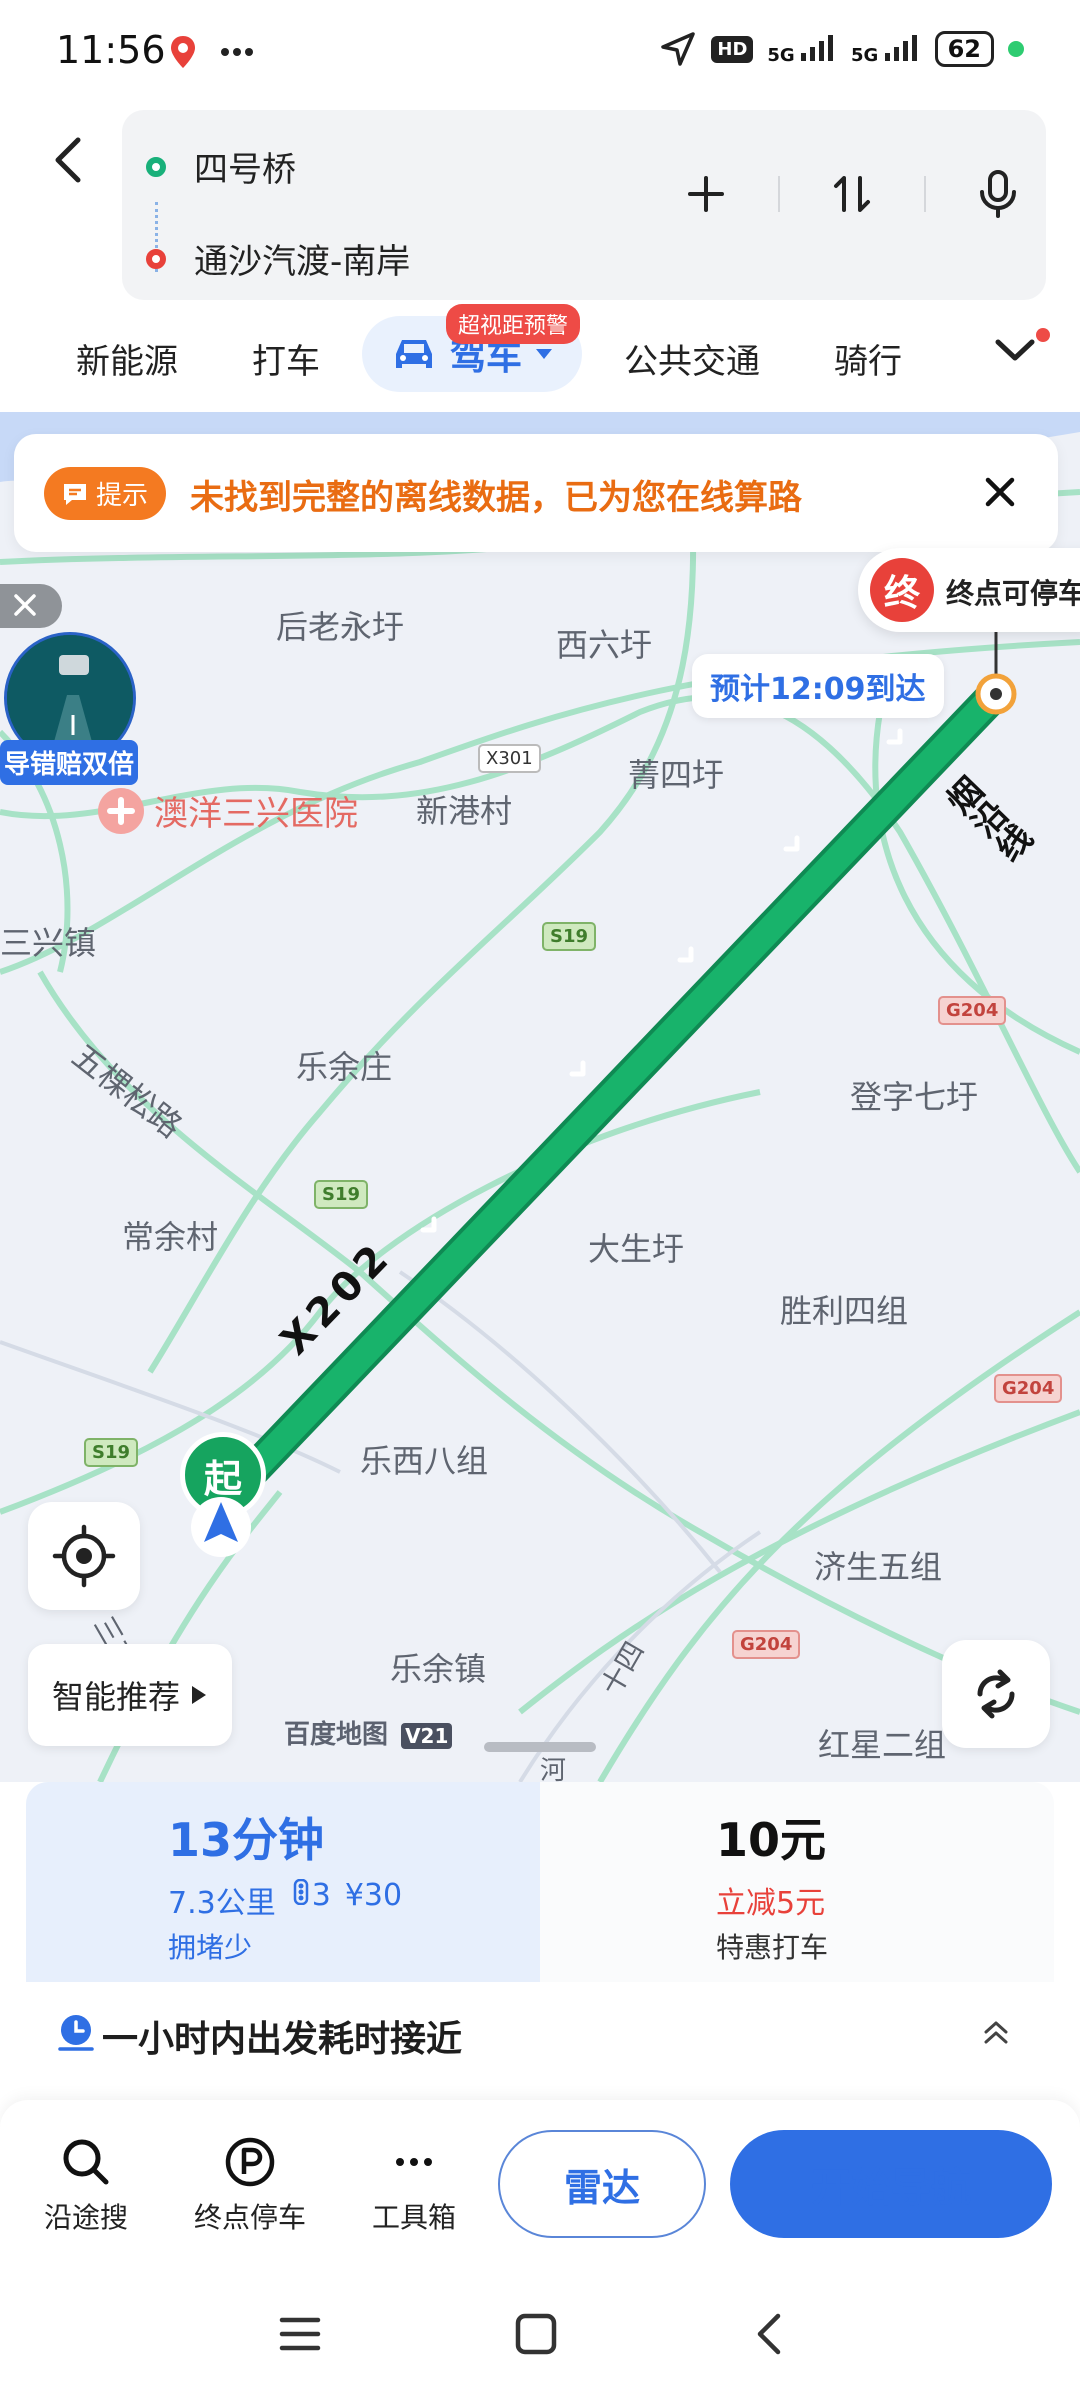  Describe the element at coordinates (414, 2162) in the screenshot. I see `more-dots-icon` at that location.